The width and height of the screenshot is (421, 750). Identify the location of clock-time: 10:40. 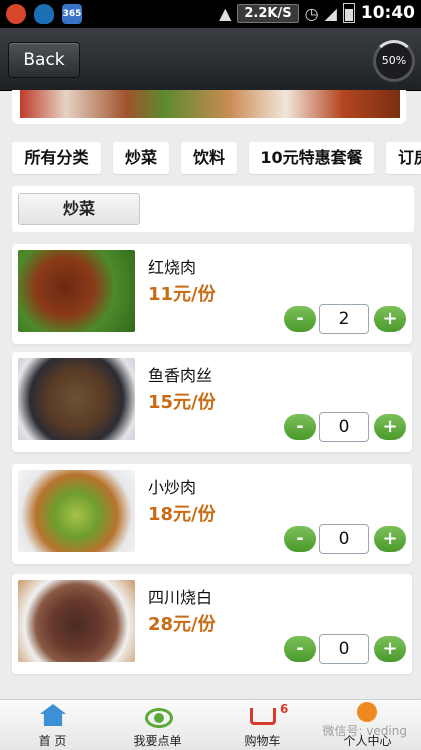
(387, 13).